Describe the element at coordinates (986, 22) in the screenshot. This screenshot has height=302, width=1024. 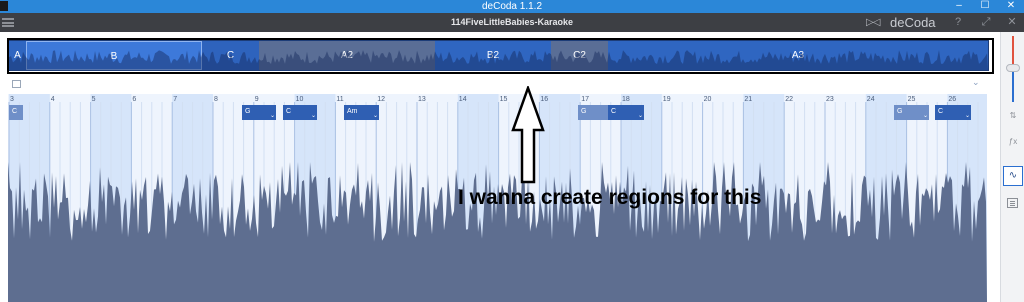
I see `fullscreen-icon: ⤢` at that location.